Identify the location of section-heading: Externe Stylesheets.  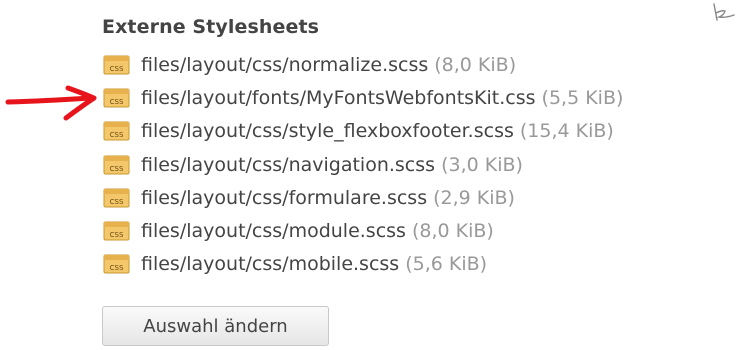
(211, 27).